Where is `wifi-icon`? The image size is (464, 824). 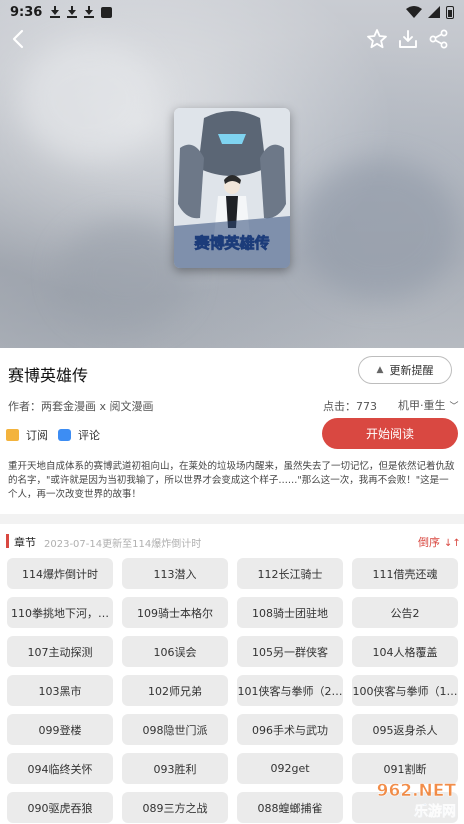 wifi-icon is located at coordinates (414, 12).